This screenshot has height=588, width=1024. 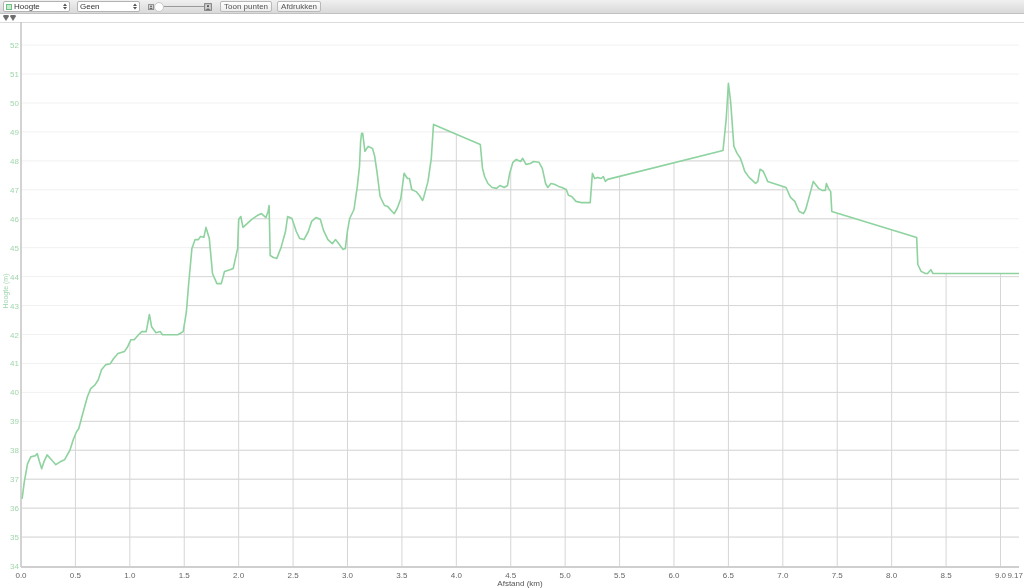 What do you see at coordinates (783, 575) in the screenshot?
I see `x-tick-label: 7.0` at bounding box center [783, 575].